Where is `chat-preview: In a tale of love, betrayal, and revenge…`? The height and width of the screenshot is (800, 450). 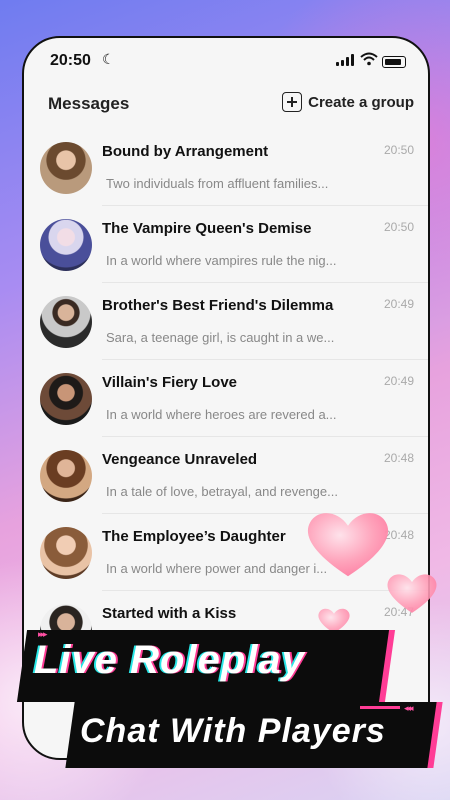
chat-preview: In a tale of love, betrayal, and revenge… is located at coordinates (222, 491).